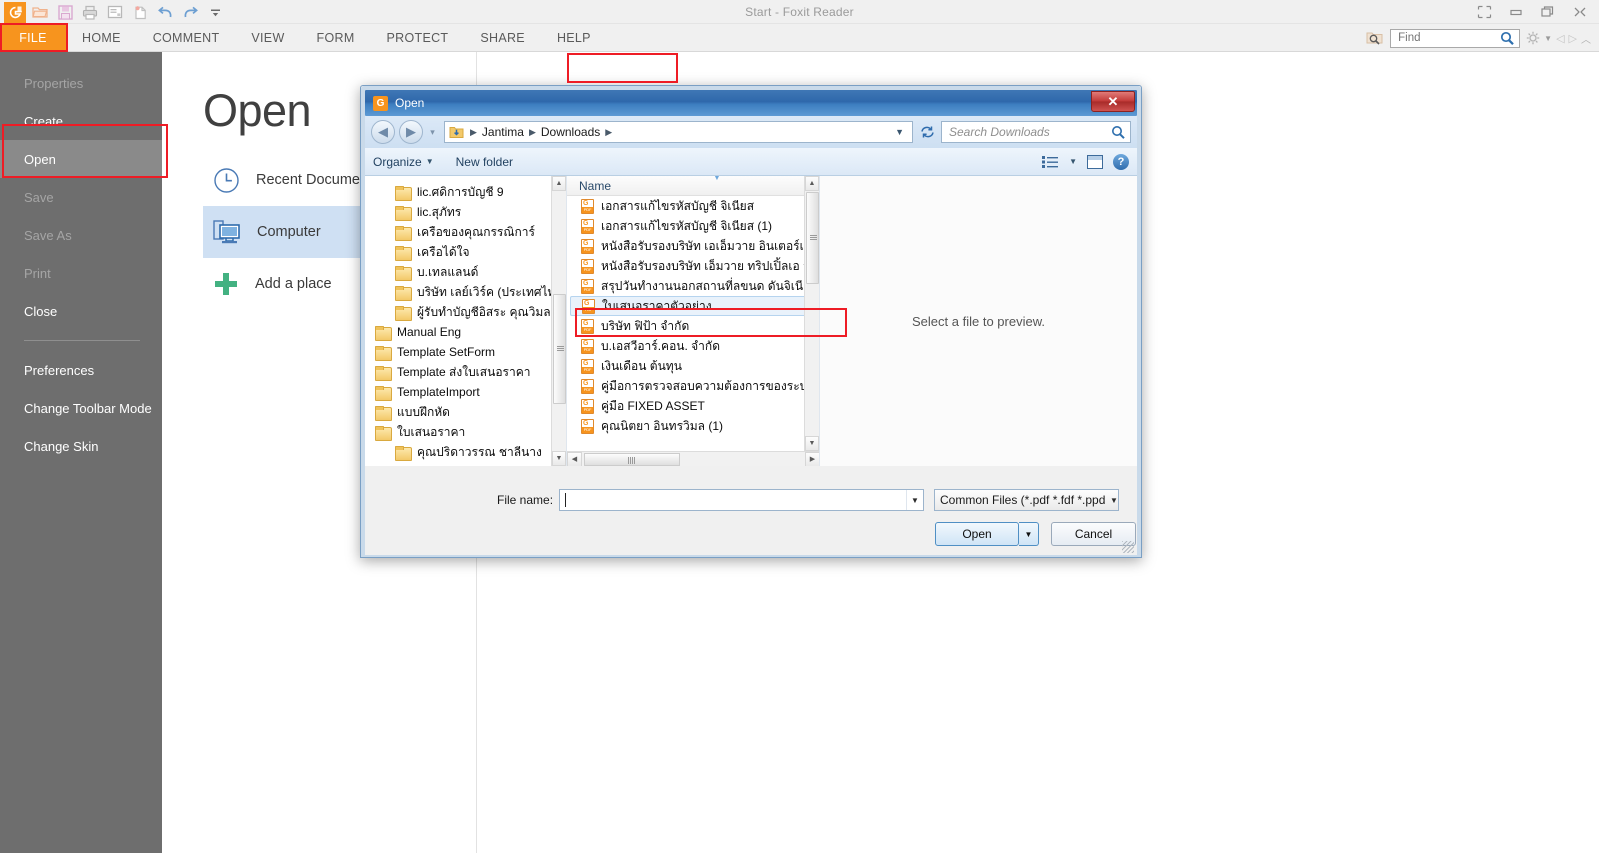 This screenshot has width=1599, height=853. What do you see at coordinates (465, 252) in the screenshot?
I see `tree-item: เครือได้ใจ` at bounding box center [465, 252].